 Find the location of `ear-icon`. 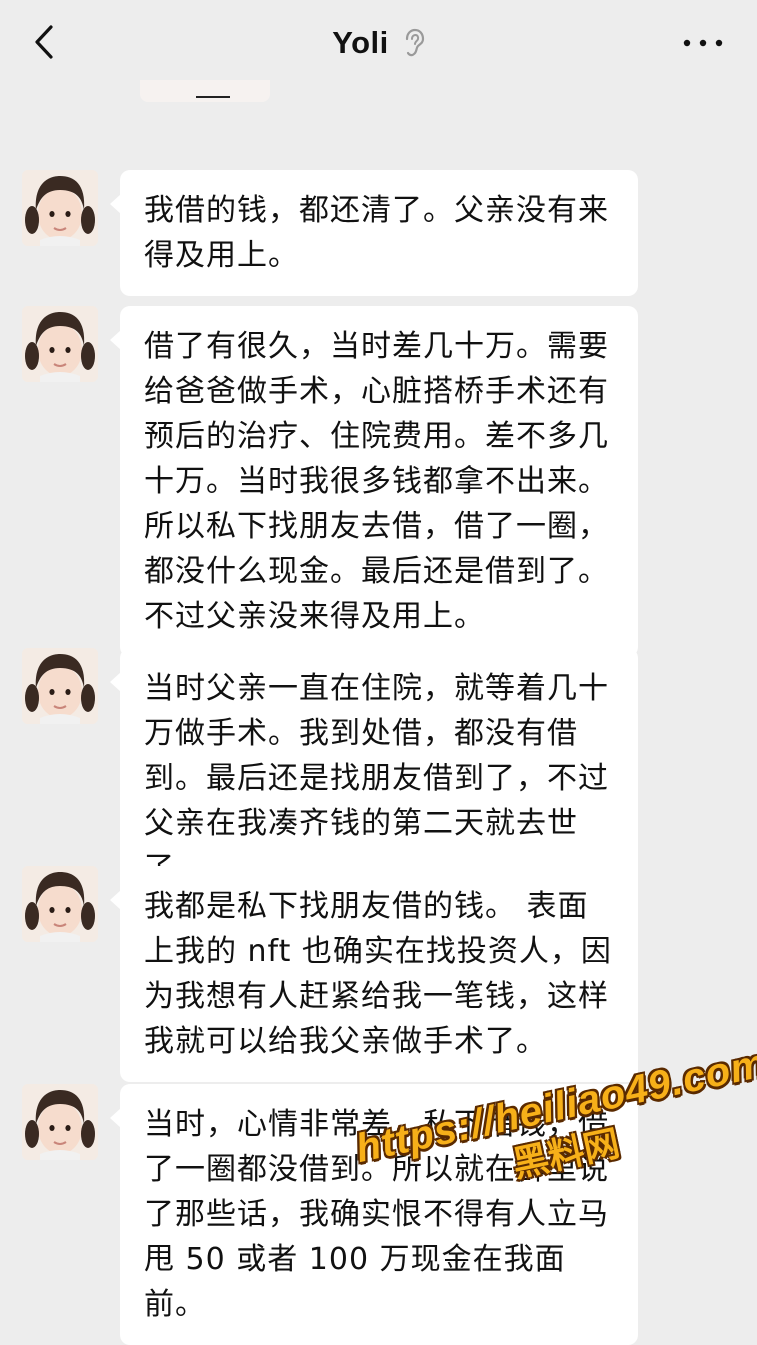

ear-icon is located at coordinates (414, 42).